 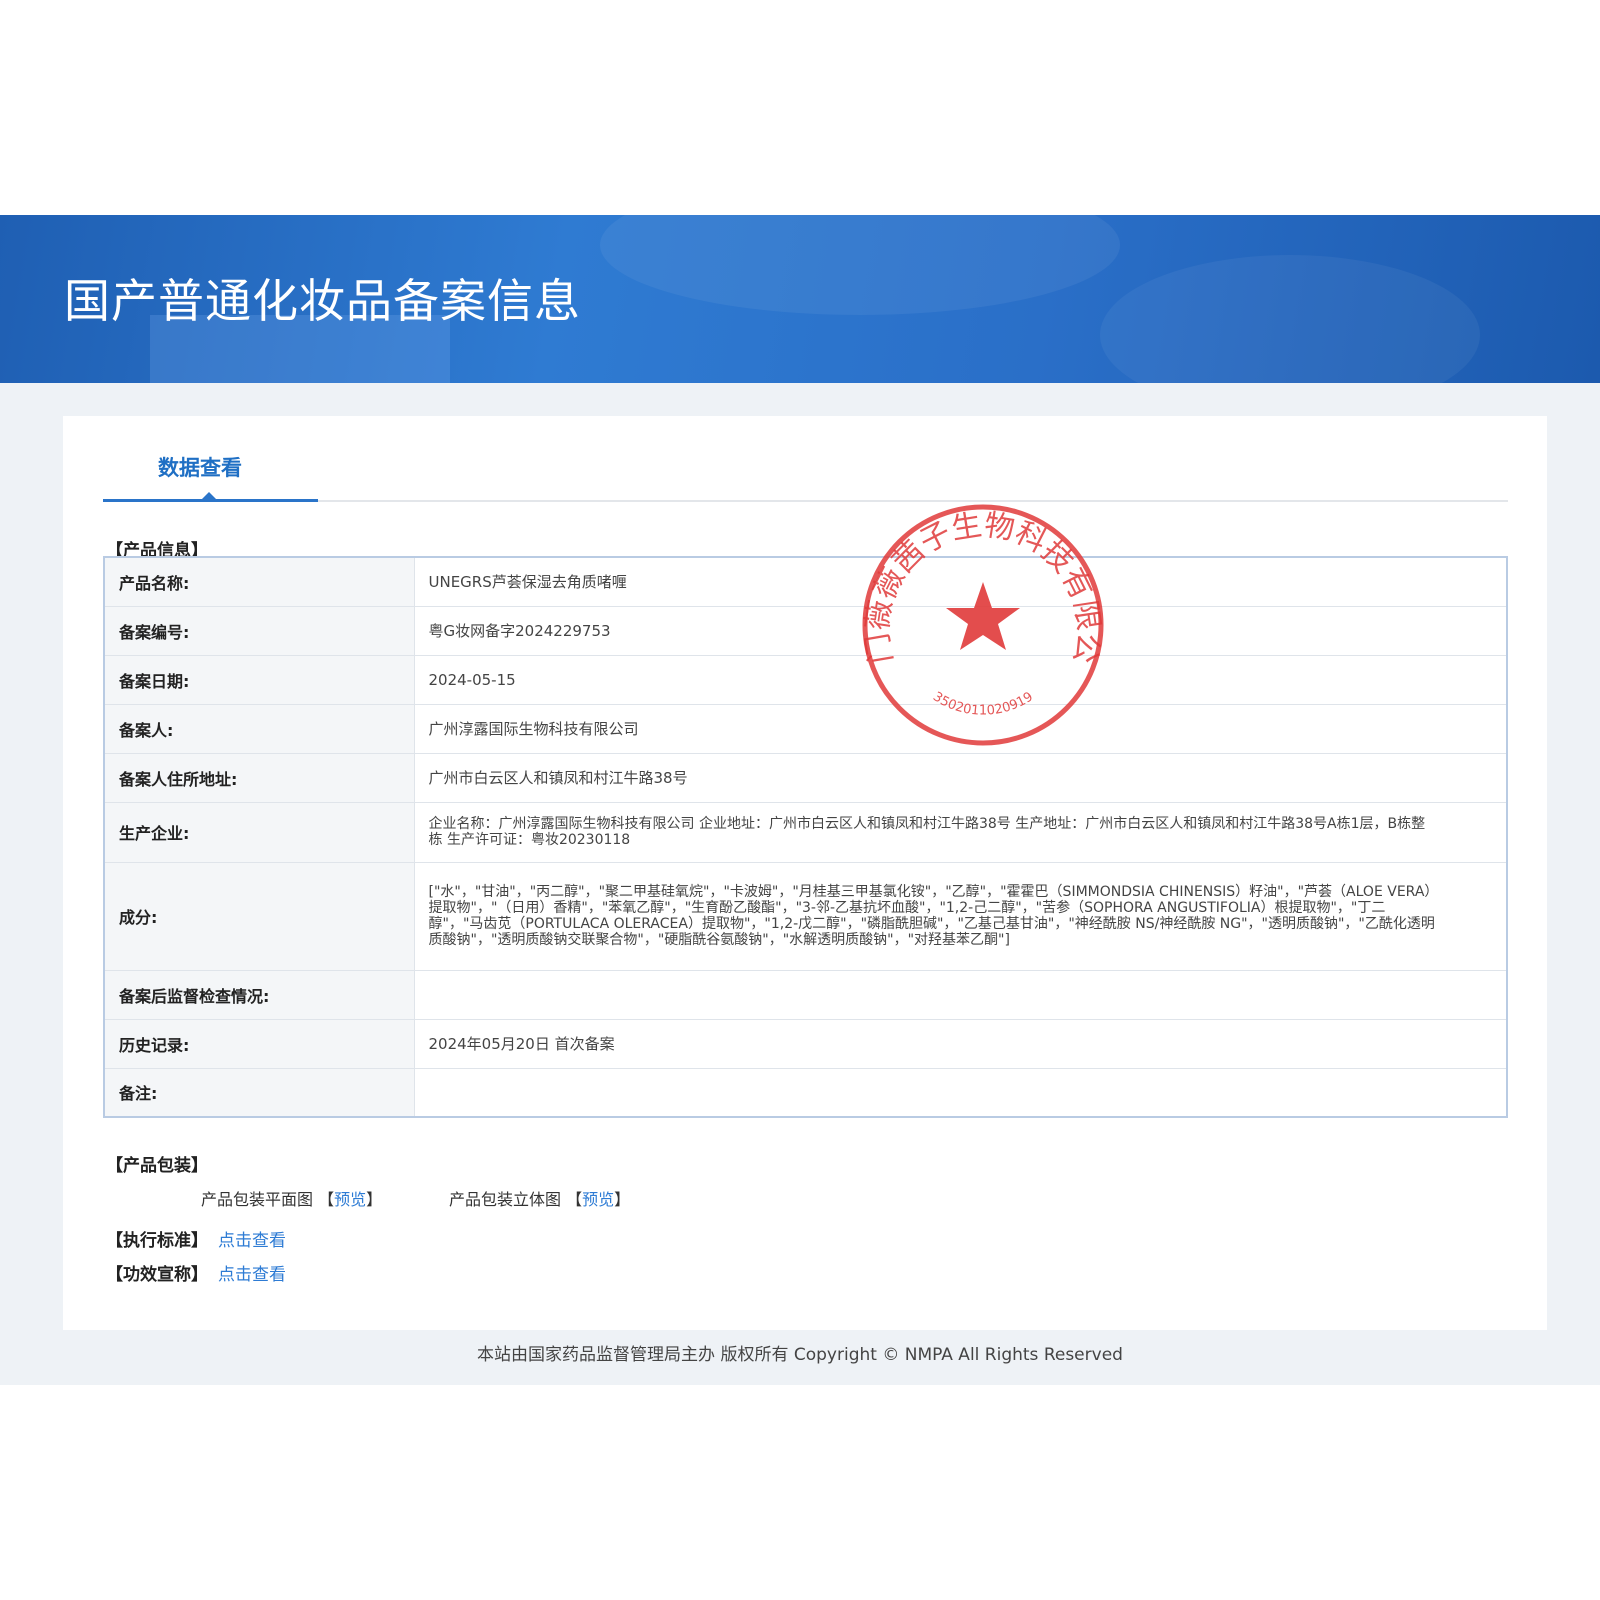 What do you see at coordinates (960, 1044) in the screenshot?
I see `row-value: 2024年05月20日 首次备案` at bounding box center [960, 1044].